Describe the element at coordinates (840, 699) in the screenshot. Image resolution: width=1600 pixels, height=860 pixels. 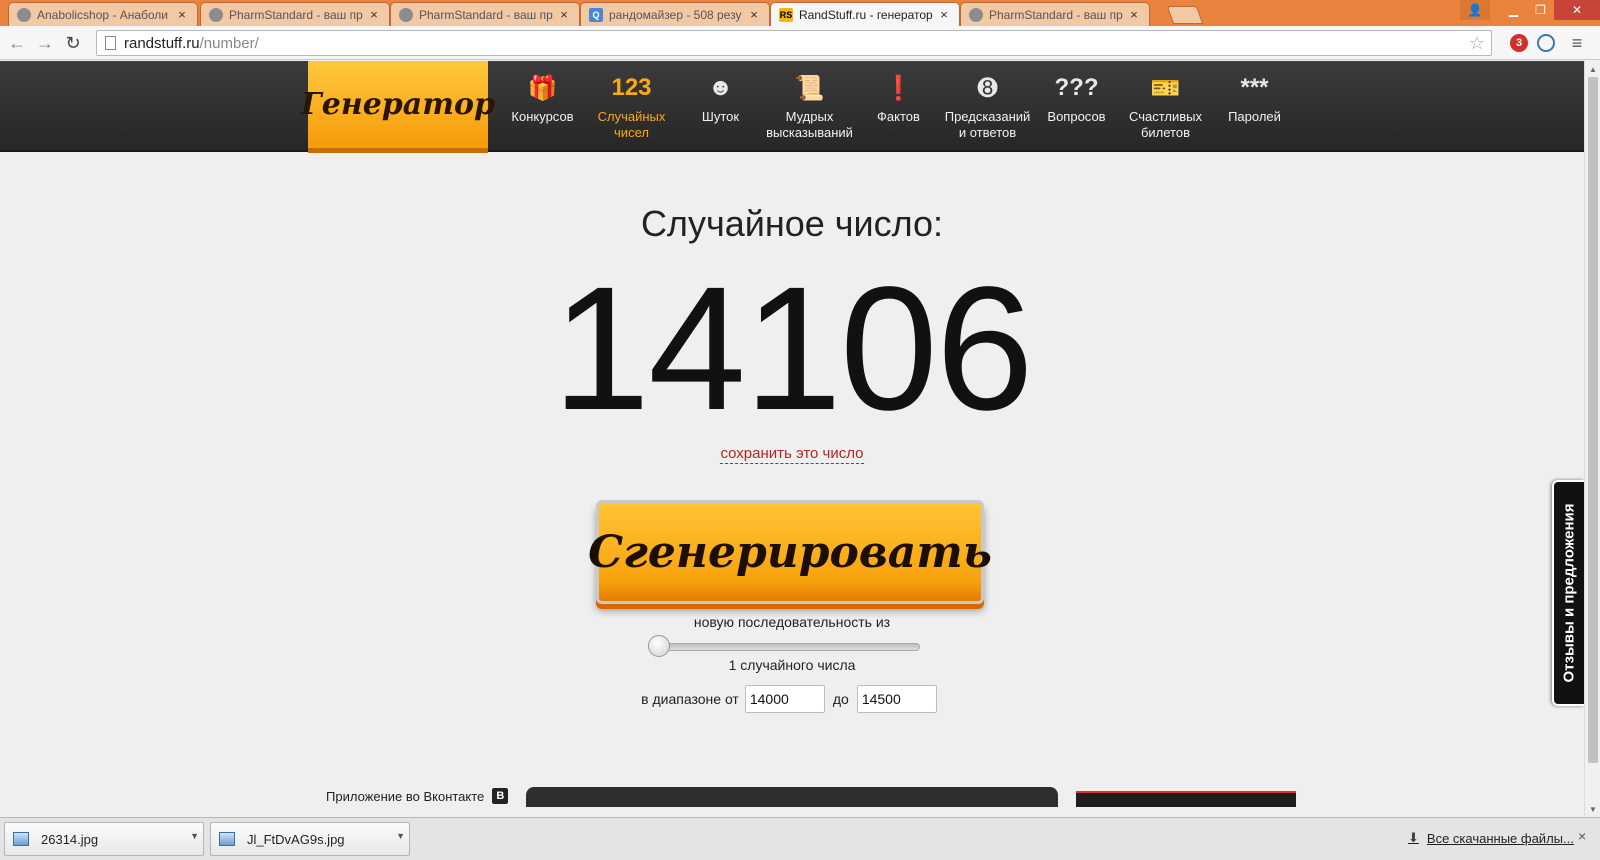
I see `range-to-label: до` at that location.